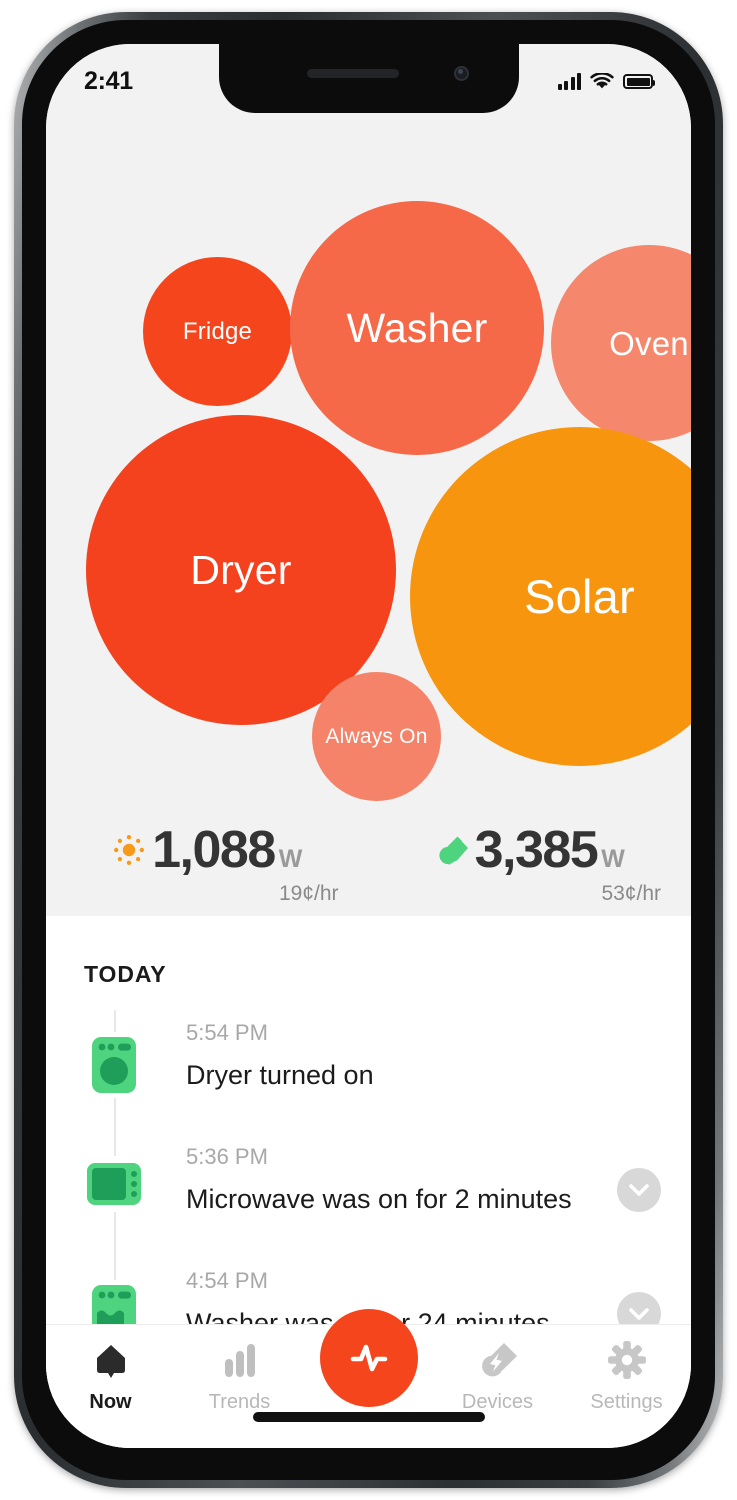 The image size is (737, 1500). Describe the element at coordinates (240, 1360) in the screenshot. I see `bars-icon` at that location.